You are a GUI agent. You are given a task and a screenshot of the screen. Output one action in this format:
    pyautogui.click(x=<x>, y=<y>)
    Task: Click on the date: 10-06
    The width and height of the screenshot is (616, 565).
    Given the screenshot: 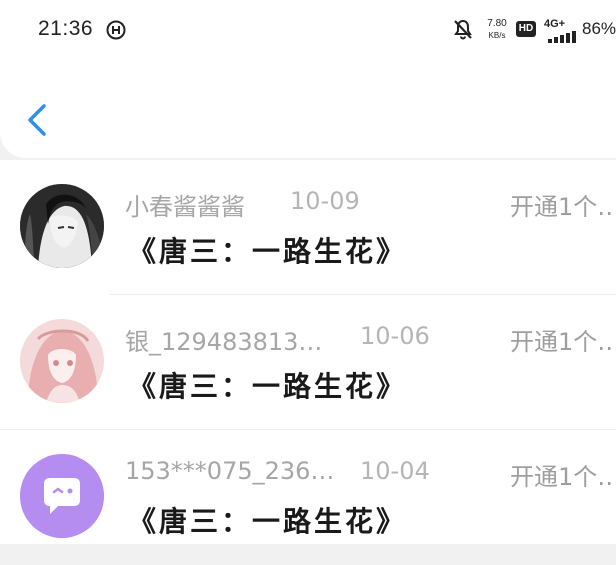 What is the action you would take?
    pyautogui.click(x=395, y=336)
    